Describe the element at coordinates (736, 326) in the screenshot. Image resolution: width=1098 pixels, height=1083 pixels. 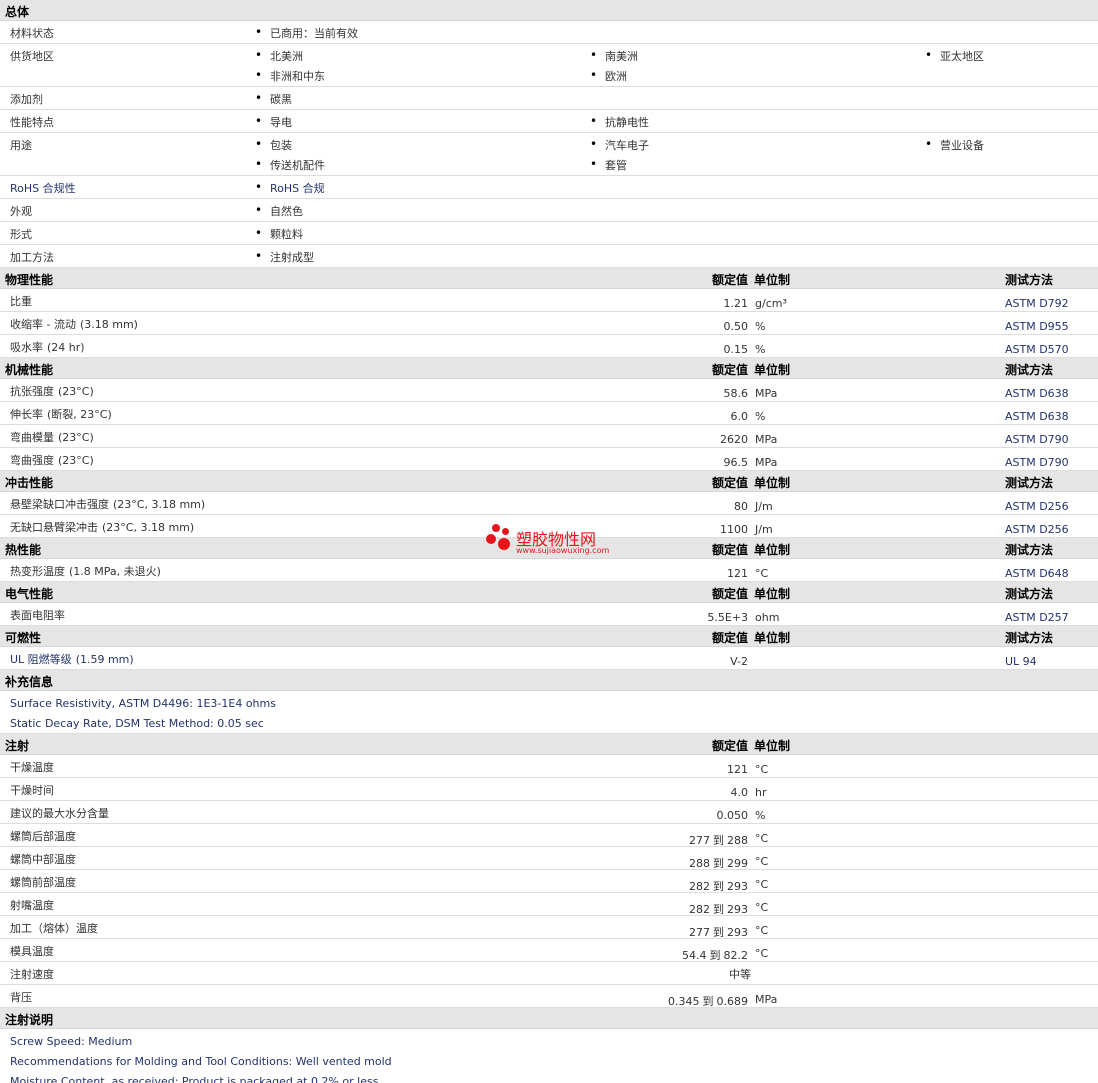
I see `row-value: 0.50` at that location.